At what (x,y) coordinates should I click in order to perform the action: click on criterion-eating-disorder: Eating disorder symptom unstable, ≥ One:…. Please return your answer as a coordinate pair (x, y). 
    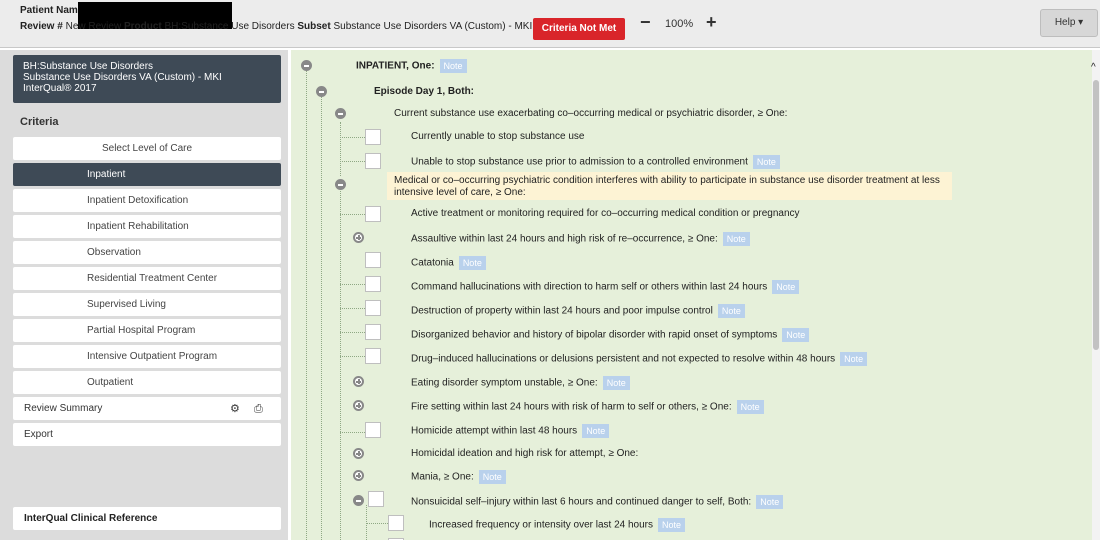
    Looking at the image, I should click on (520, 383).